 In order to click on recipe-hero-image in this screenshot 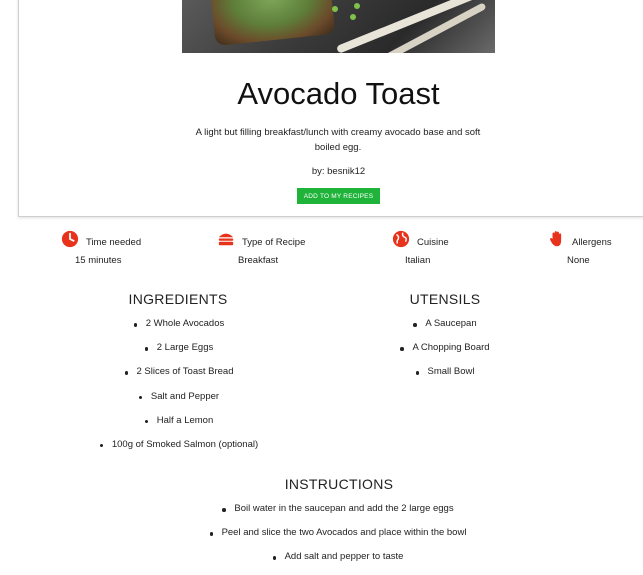, I will do `click(338, 26)`.